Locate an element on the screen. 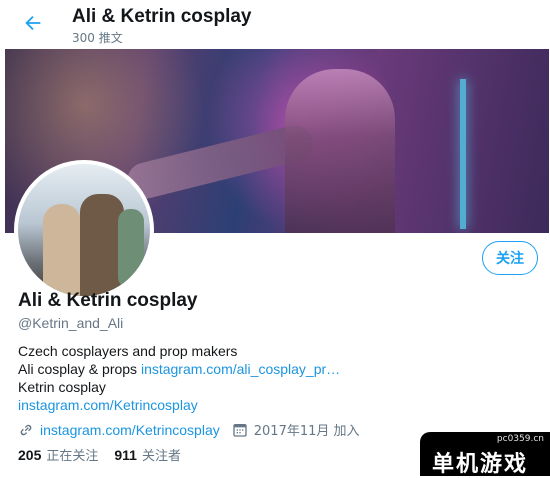 The width and height of the screenshot is (550, 478). bio-line: instagram.com/Ketrincosplay is located at coordinates (179, 405).